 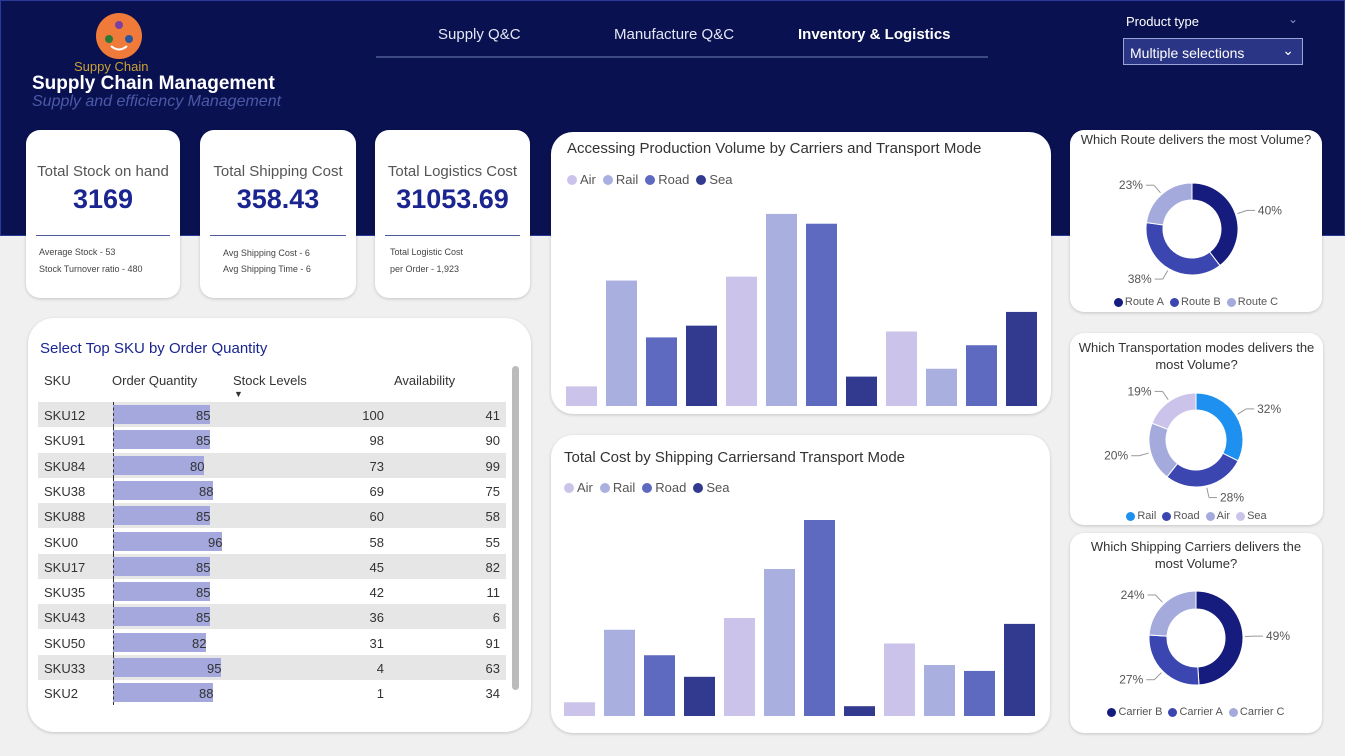 What do you see at coordinates (1140, 279) in the screenshot?
I see `slice-label: 38%` at bounding box center [1140, 279].